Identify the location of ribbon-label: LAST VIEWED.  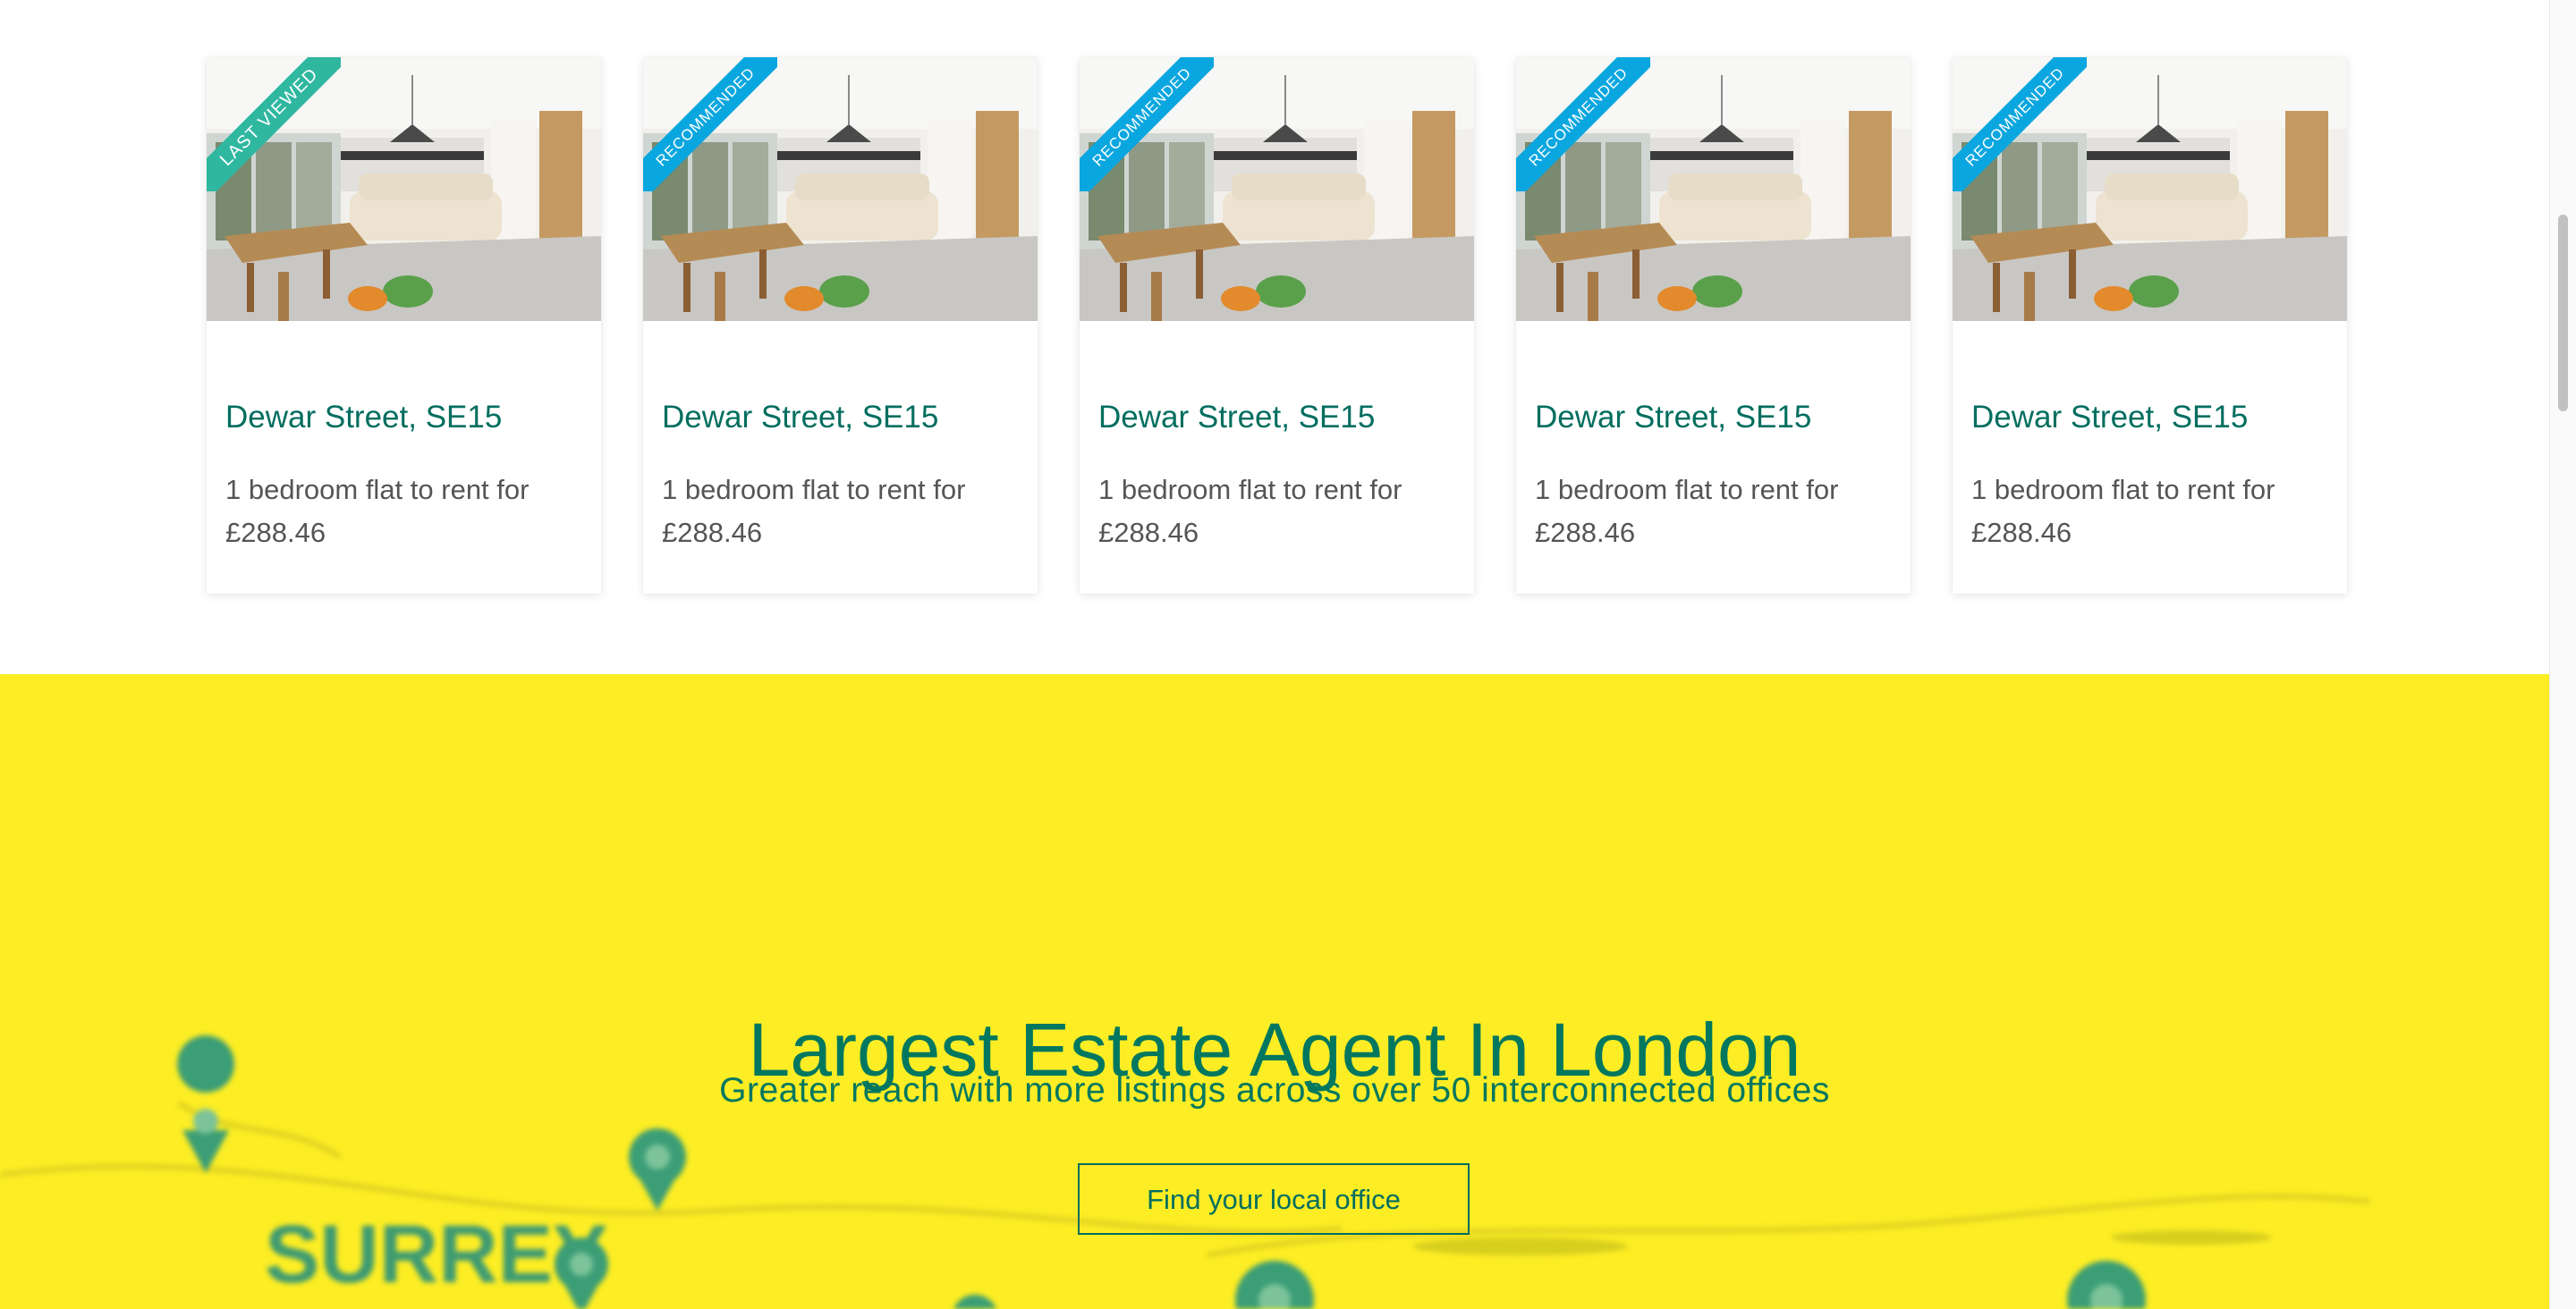
(274, 124).